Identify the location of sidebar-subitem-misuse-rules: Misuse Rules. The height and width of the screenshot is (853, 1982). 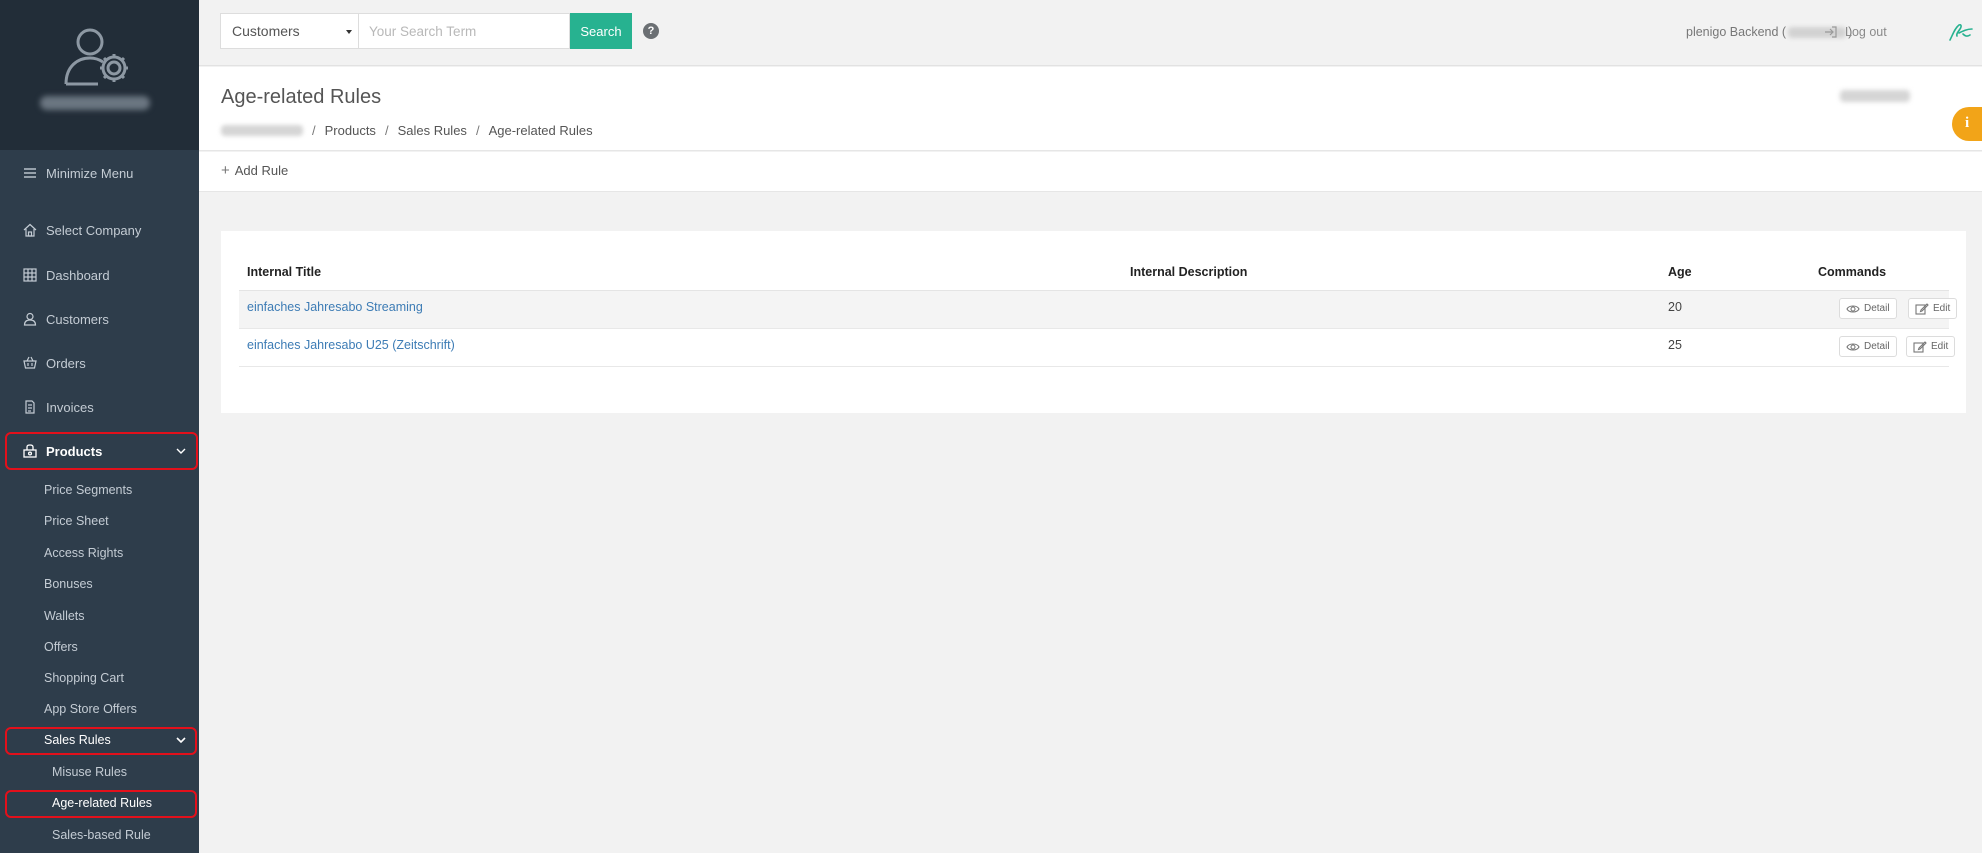
(99, 772).